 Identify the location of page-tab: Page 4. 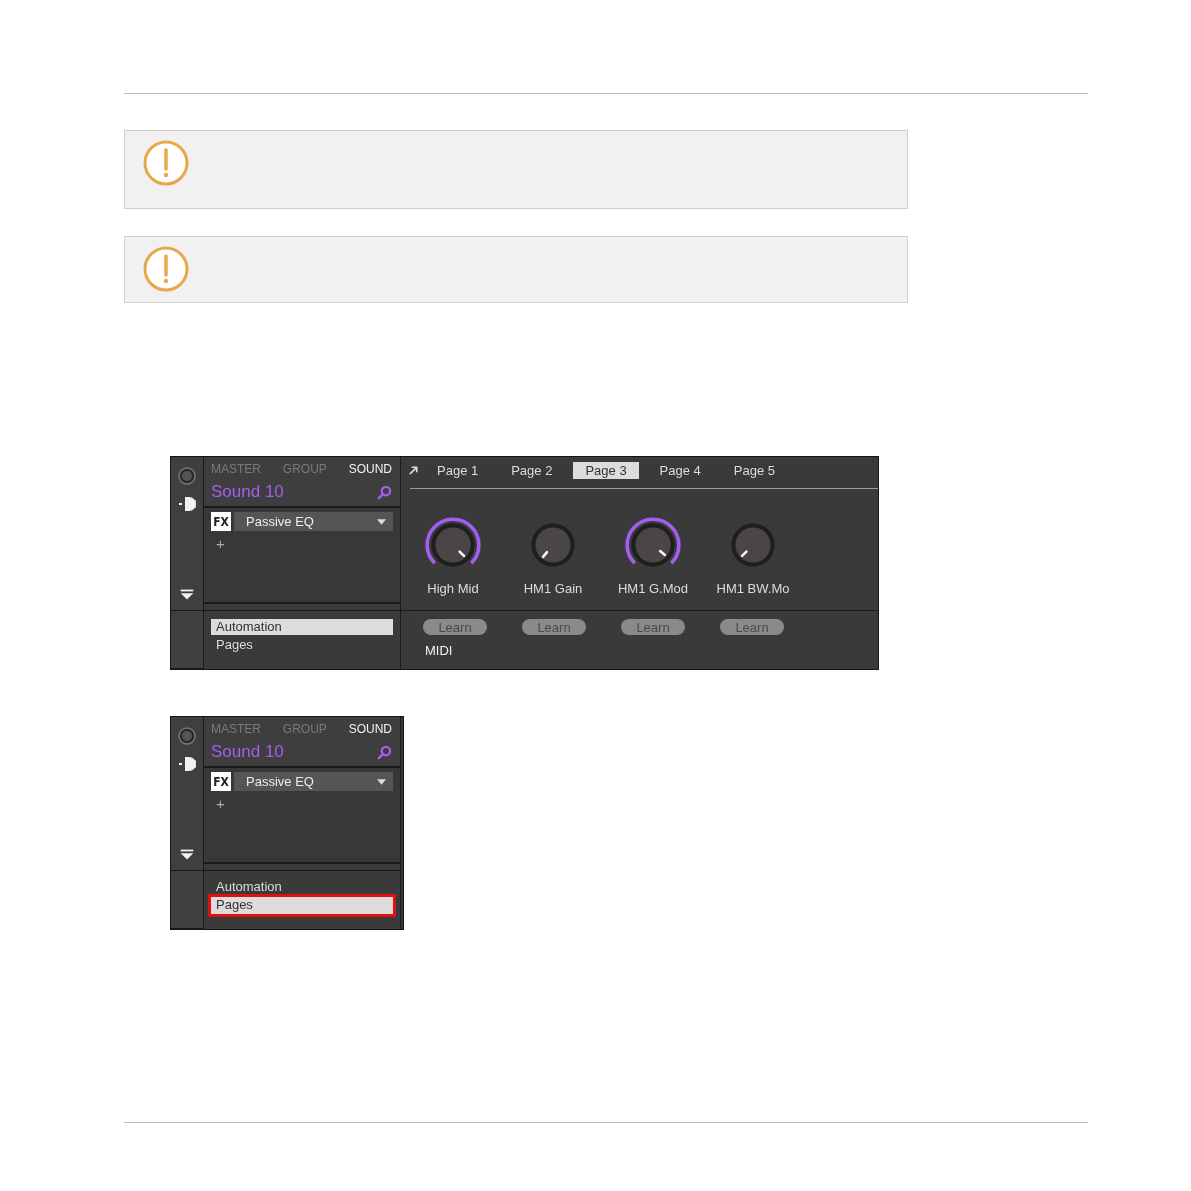
(680, 470).